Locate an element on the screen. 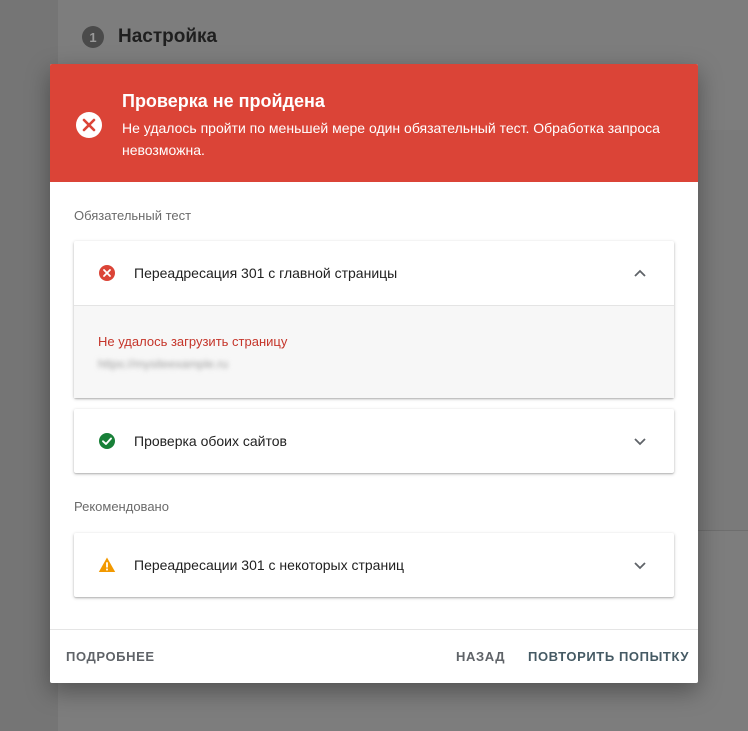 Image resolution: width=748 pixels, height=731 pixels. recommended-section-label: Рекомендовано is located at coordinates (121, 506).